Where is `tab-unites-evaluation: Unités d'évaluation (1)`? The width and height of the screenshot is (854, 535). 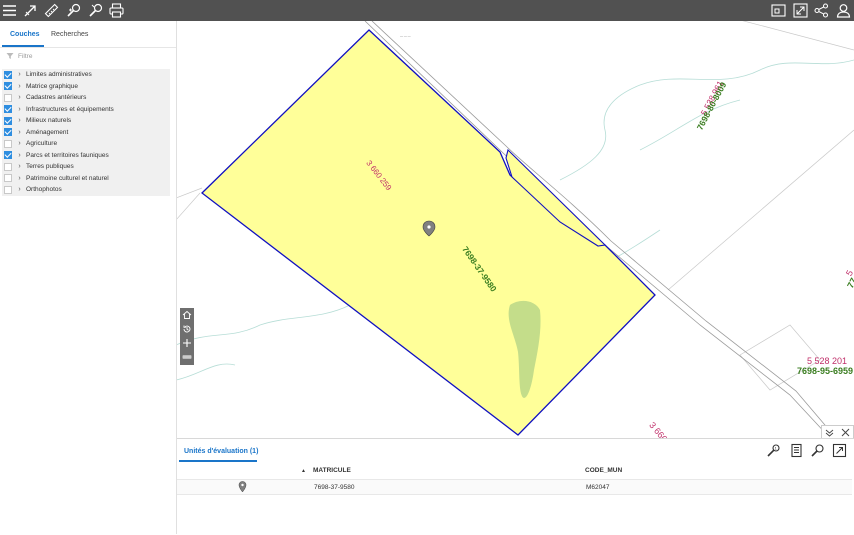 tab-unites-evaluation: Unités d'évaluation (1) is located at coordinates (221, 451).